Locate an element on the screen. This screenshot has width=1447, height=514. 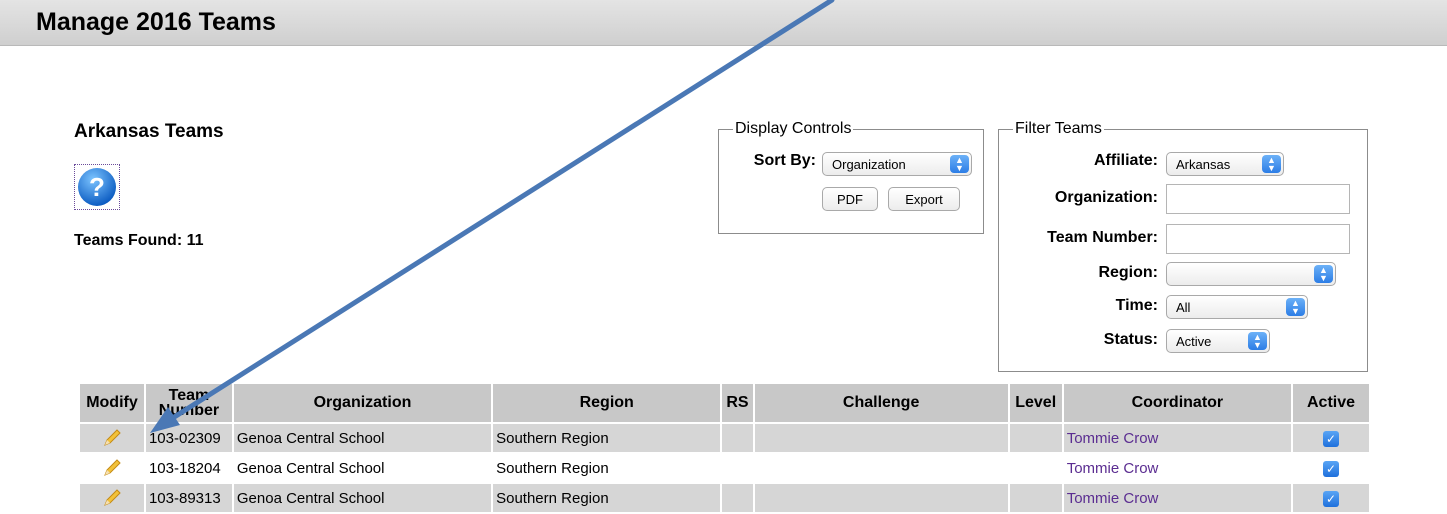
col-header-rs: RS is located at coordinates (737, 403).